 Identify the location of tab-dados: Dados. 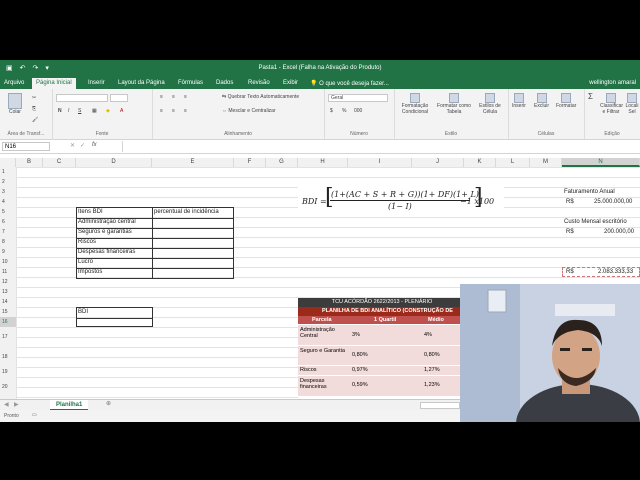
(224, 83).